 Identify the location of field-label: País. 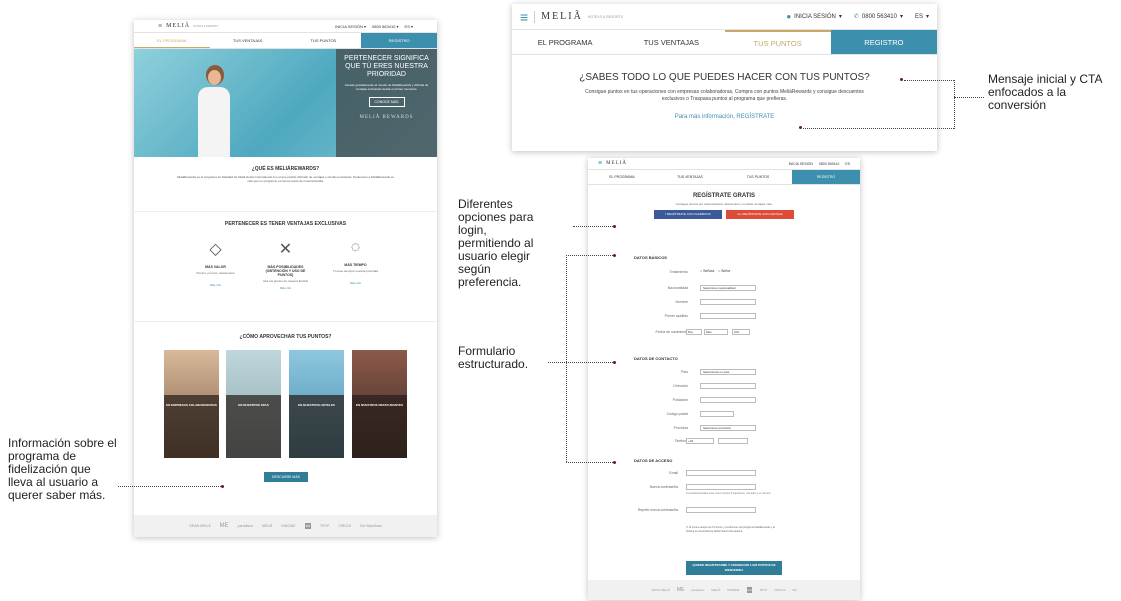
(684, 372).